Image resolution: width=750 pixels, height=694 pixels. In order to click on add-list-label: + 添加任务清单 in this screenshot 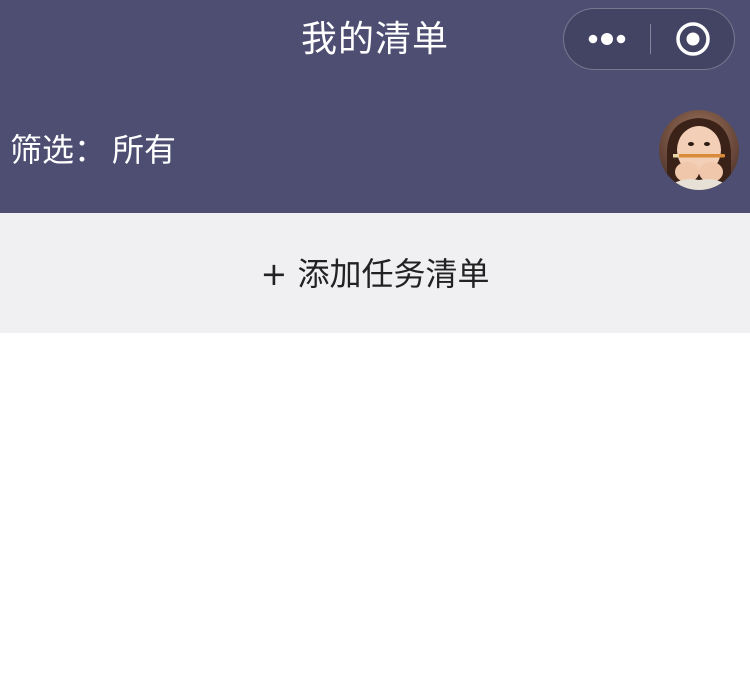, I will do `click(375, 274)`.